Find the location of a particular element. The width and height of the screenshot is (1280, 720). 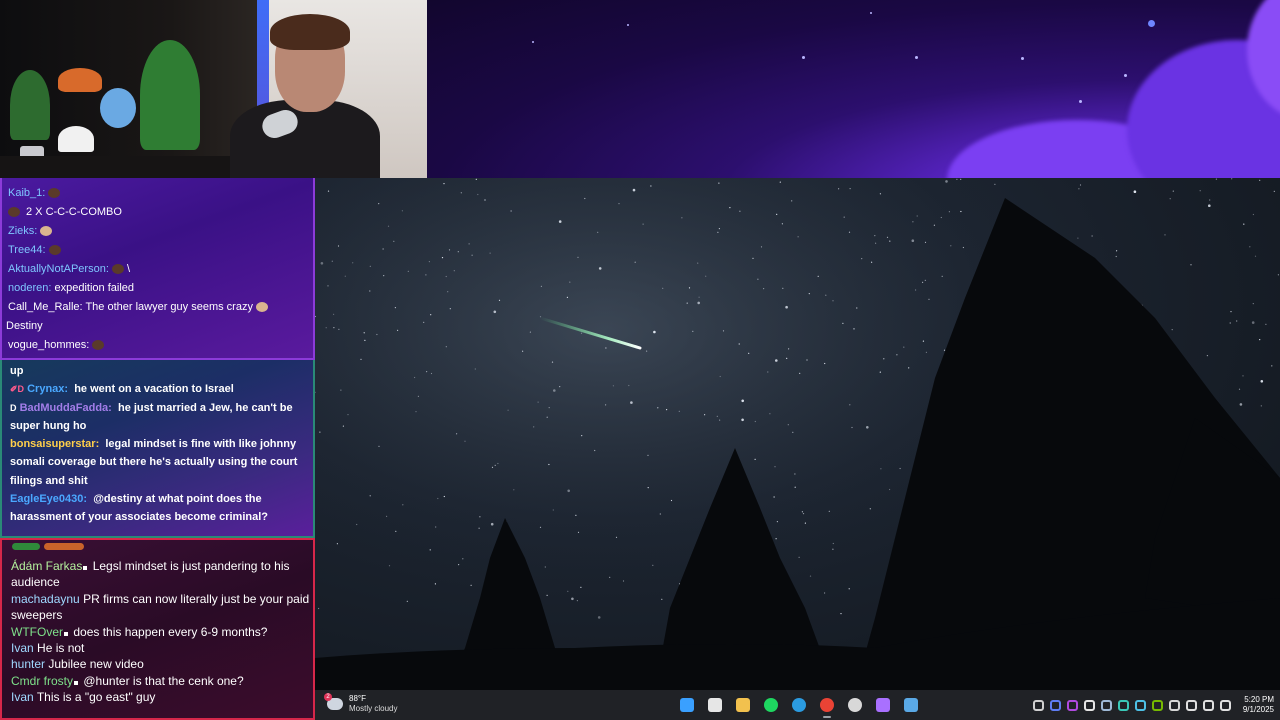

file-explorer-icon is located at coordinates (743, 705).